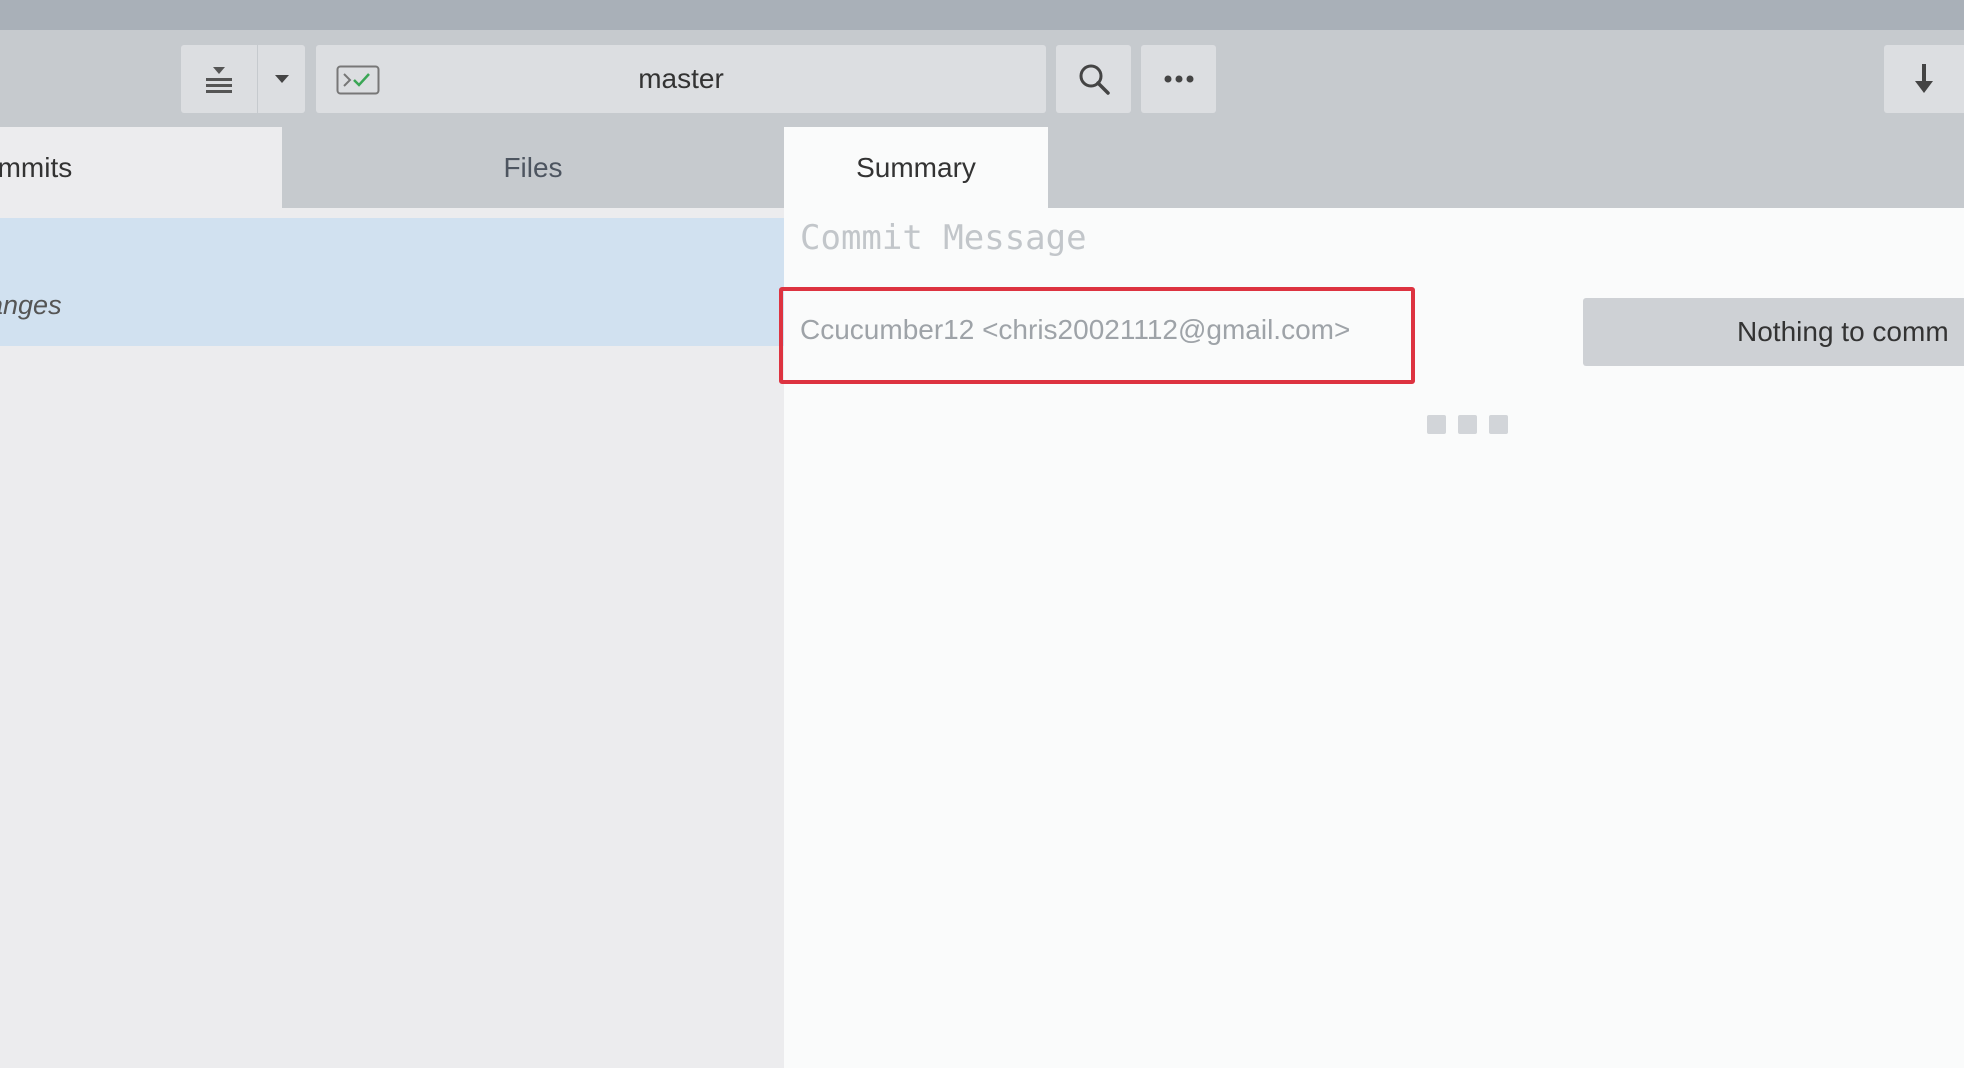 The height and width of the screenshot is (1068, 1964). What do you see at coordinates (141, 167) in the screenshot?
I see `tab-commits: ommits` at bounding box center [141, 167].